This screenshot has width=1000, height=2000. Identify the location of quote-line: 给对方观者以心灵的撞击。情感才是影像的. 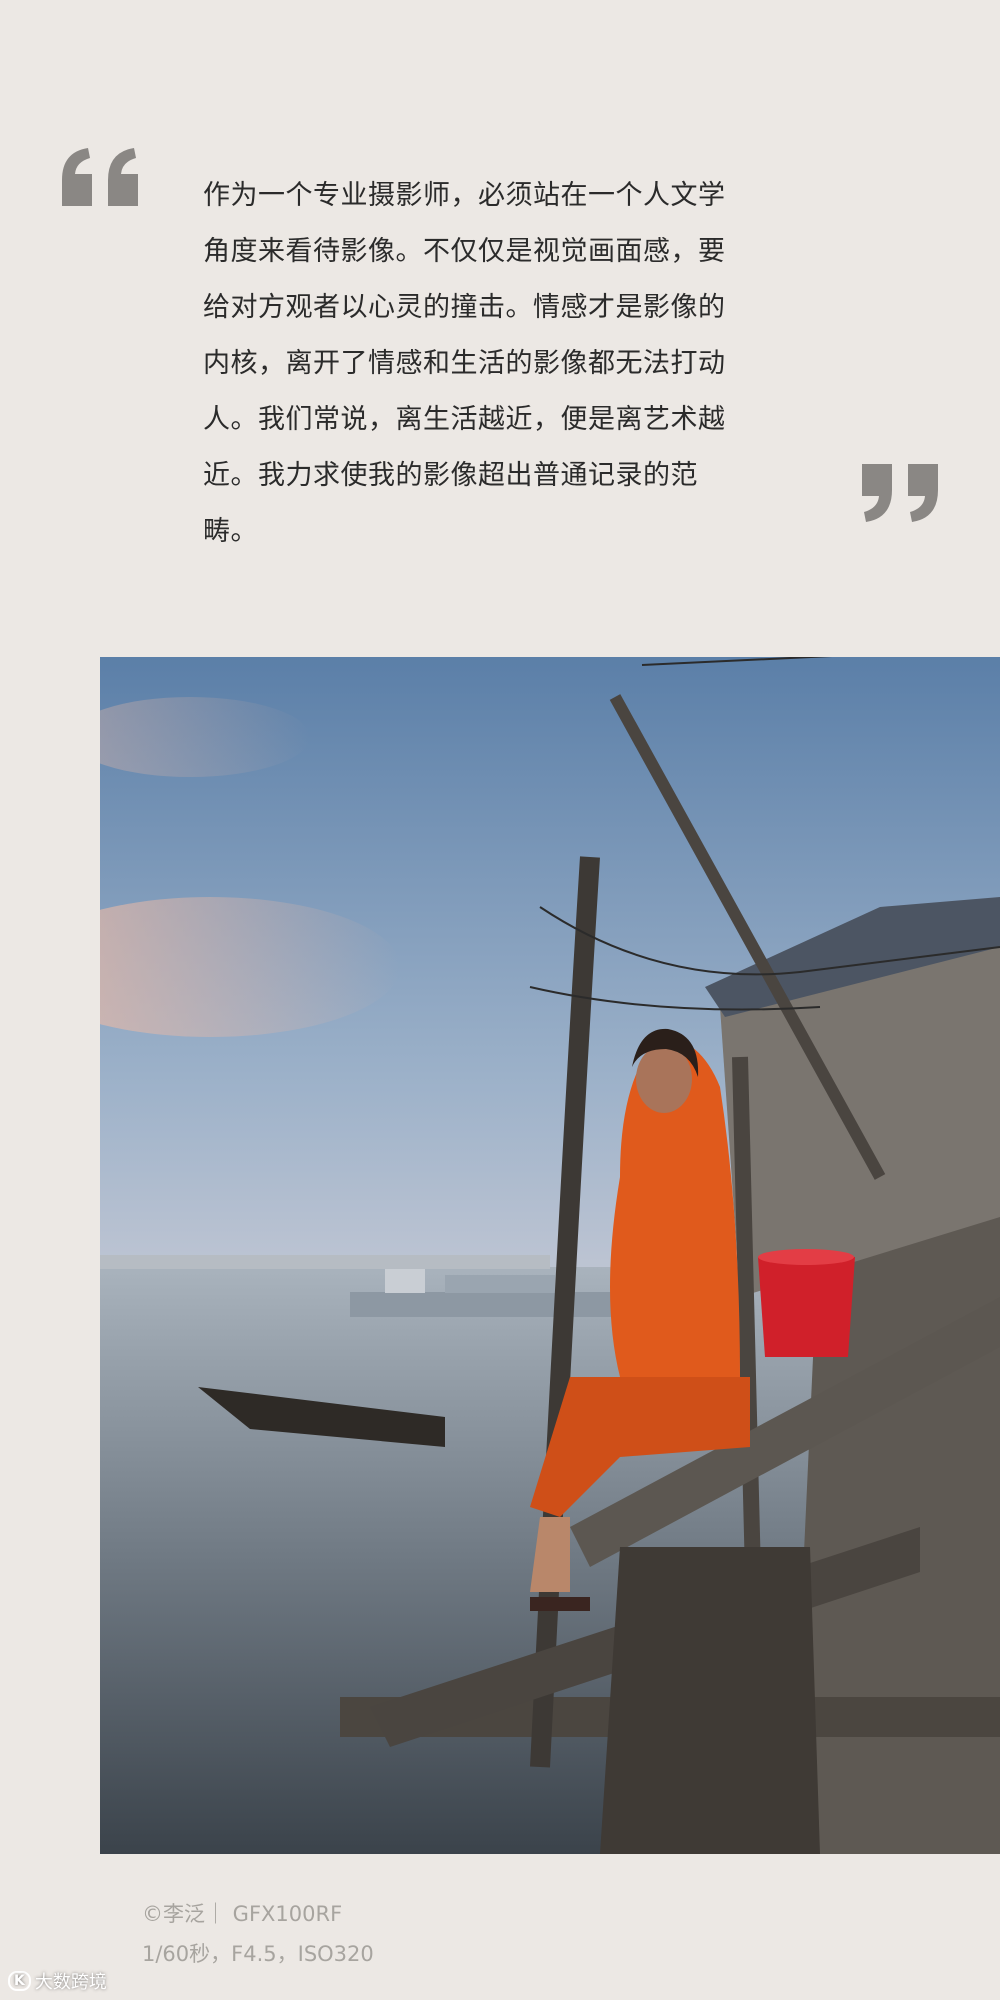
(464, 307).